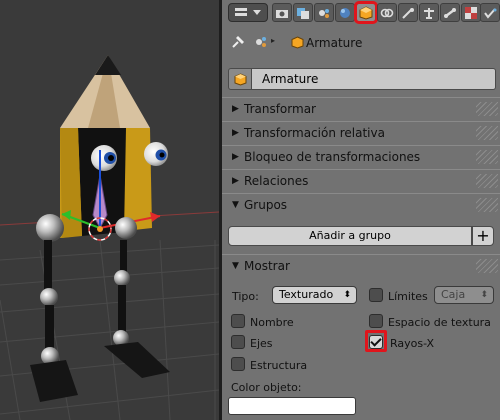 This screenshot has width=500, height=420. Describe the element at coordinates (408, 296) in the screenshot. I see `limites-label: Límites` at that location.